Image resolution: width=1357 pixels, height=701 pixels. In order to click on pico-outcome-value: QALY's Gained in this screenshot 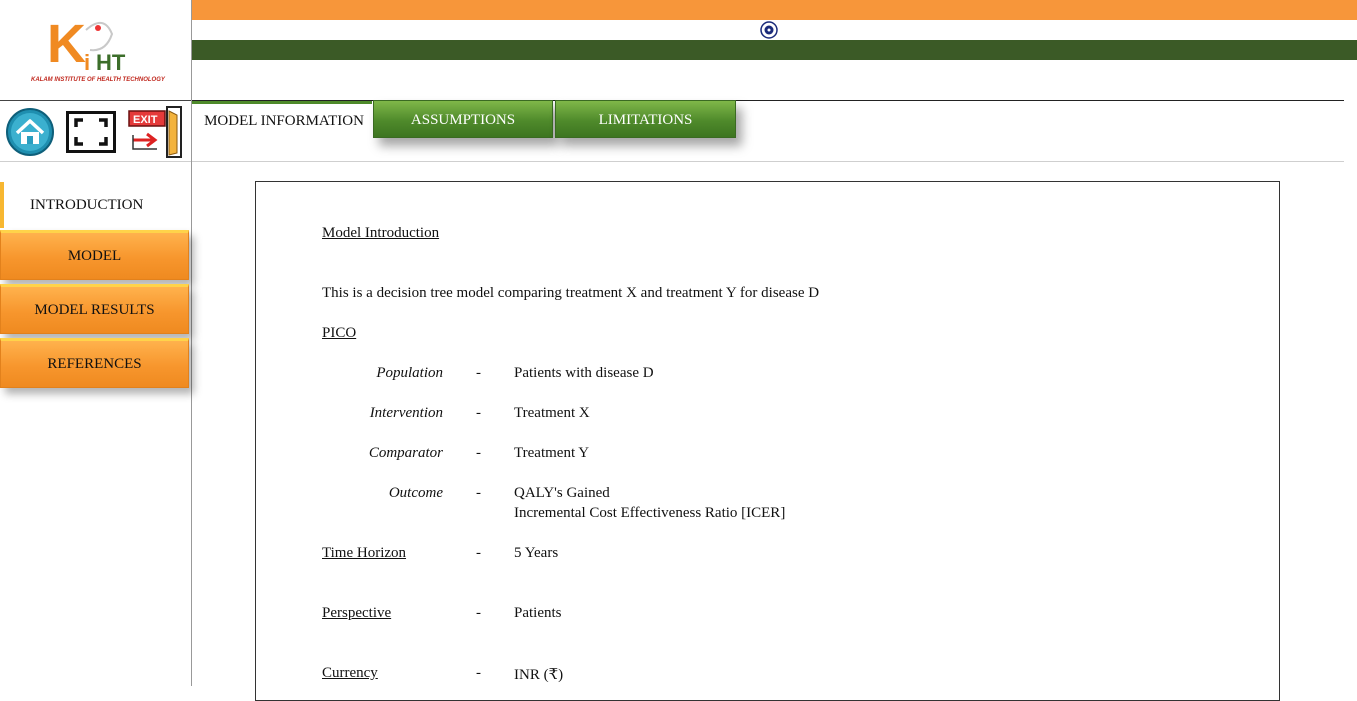, I will do `click(562, 493)`.